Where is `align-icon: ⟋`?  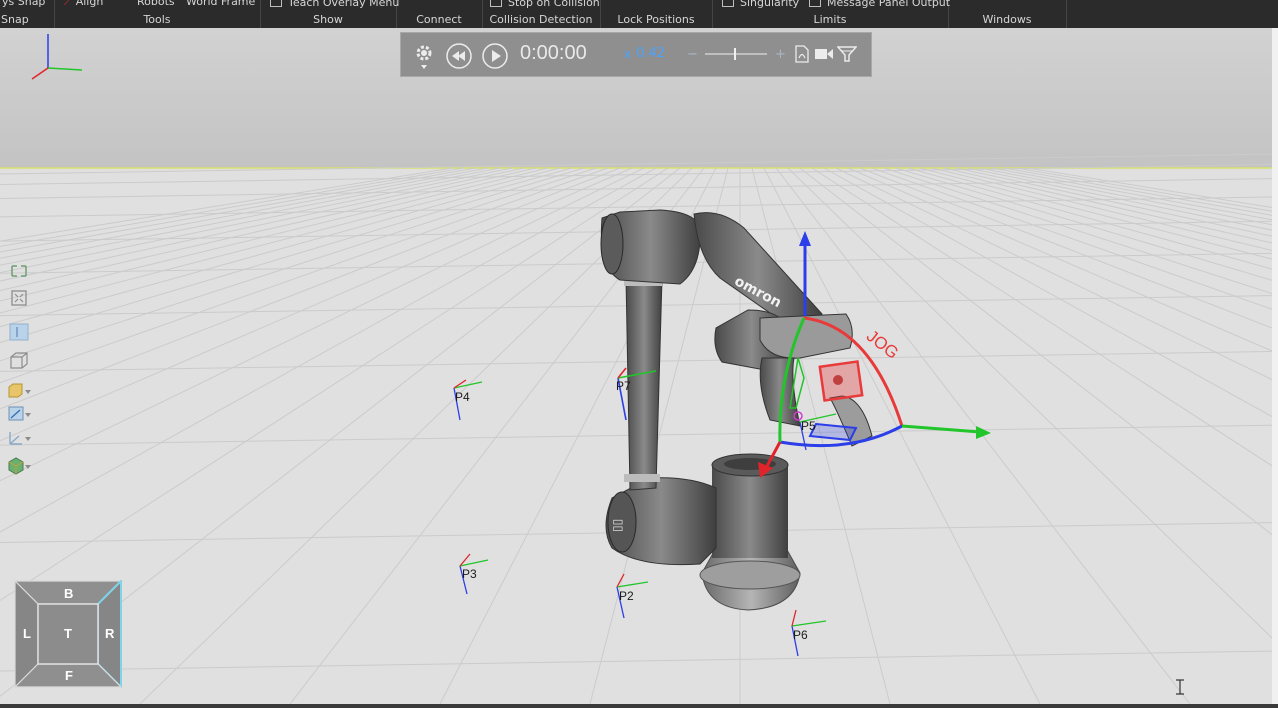 align-icon: ⟋ is located at coordinates (68, 4).